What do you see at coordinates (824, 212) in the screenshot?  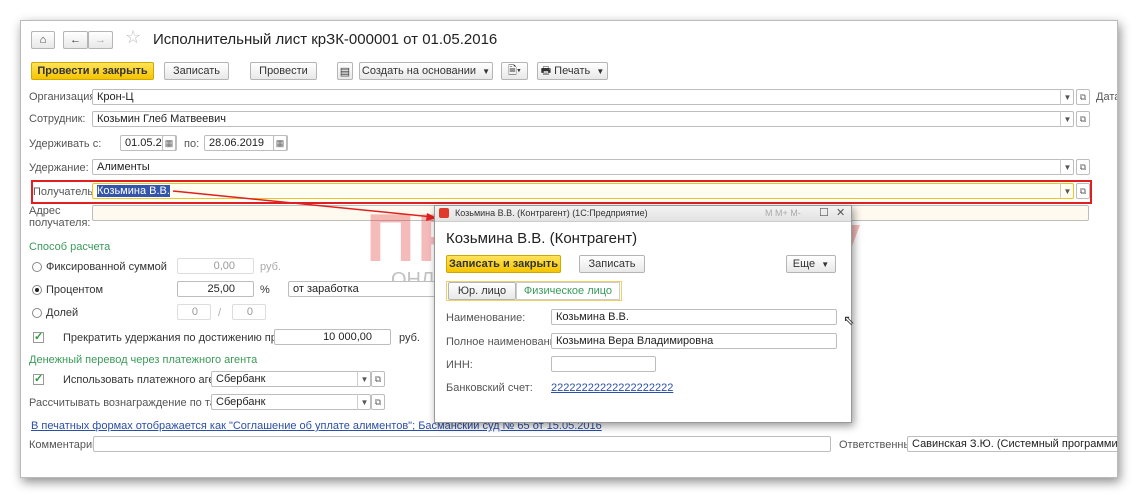 I see `maximize-icon: ☐` at bounding box center [824, 212].